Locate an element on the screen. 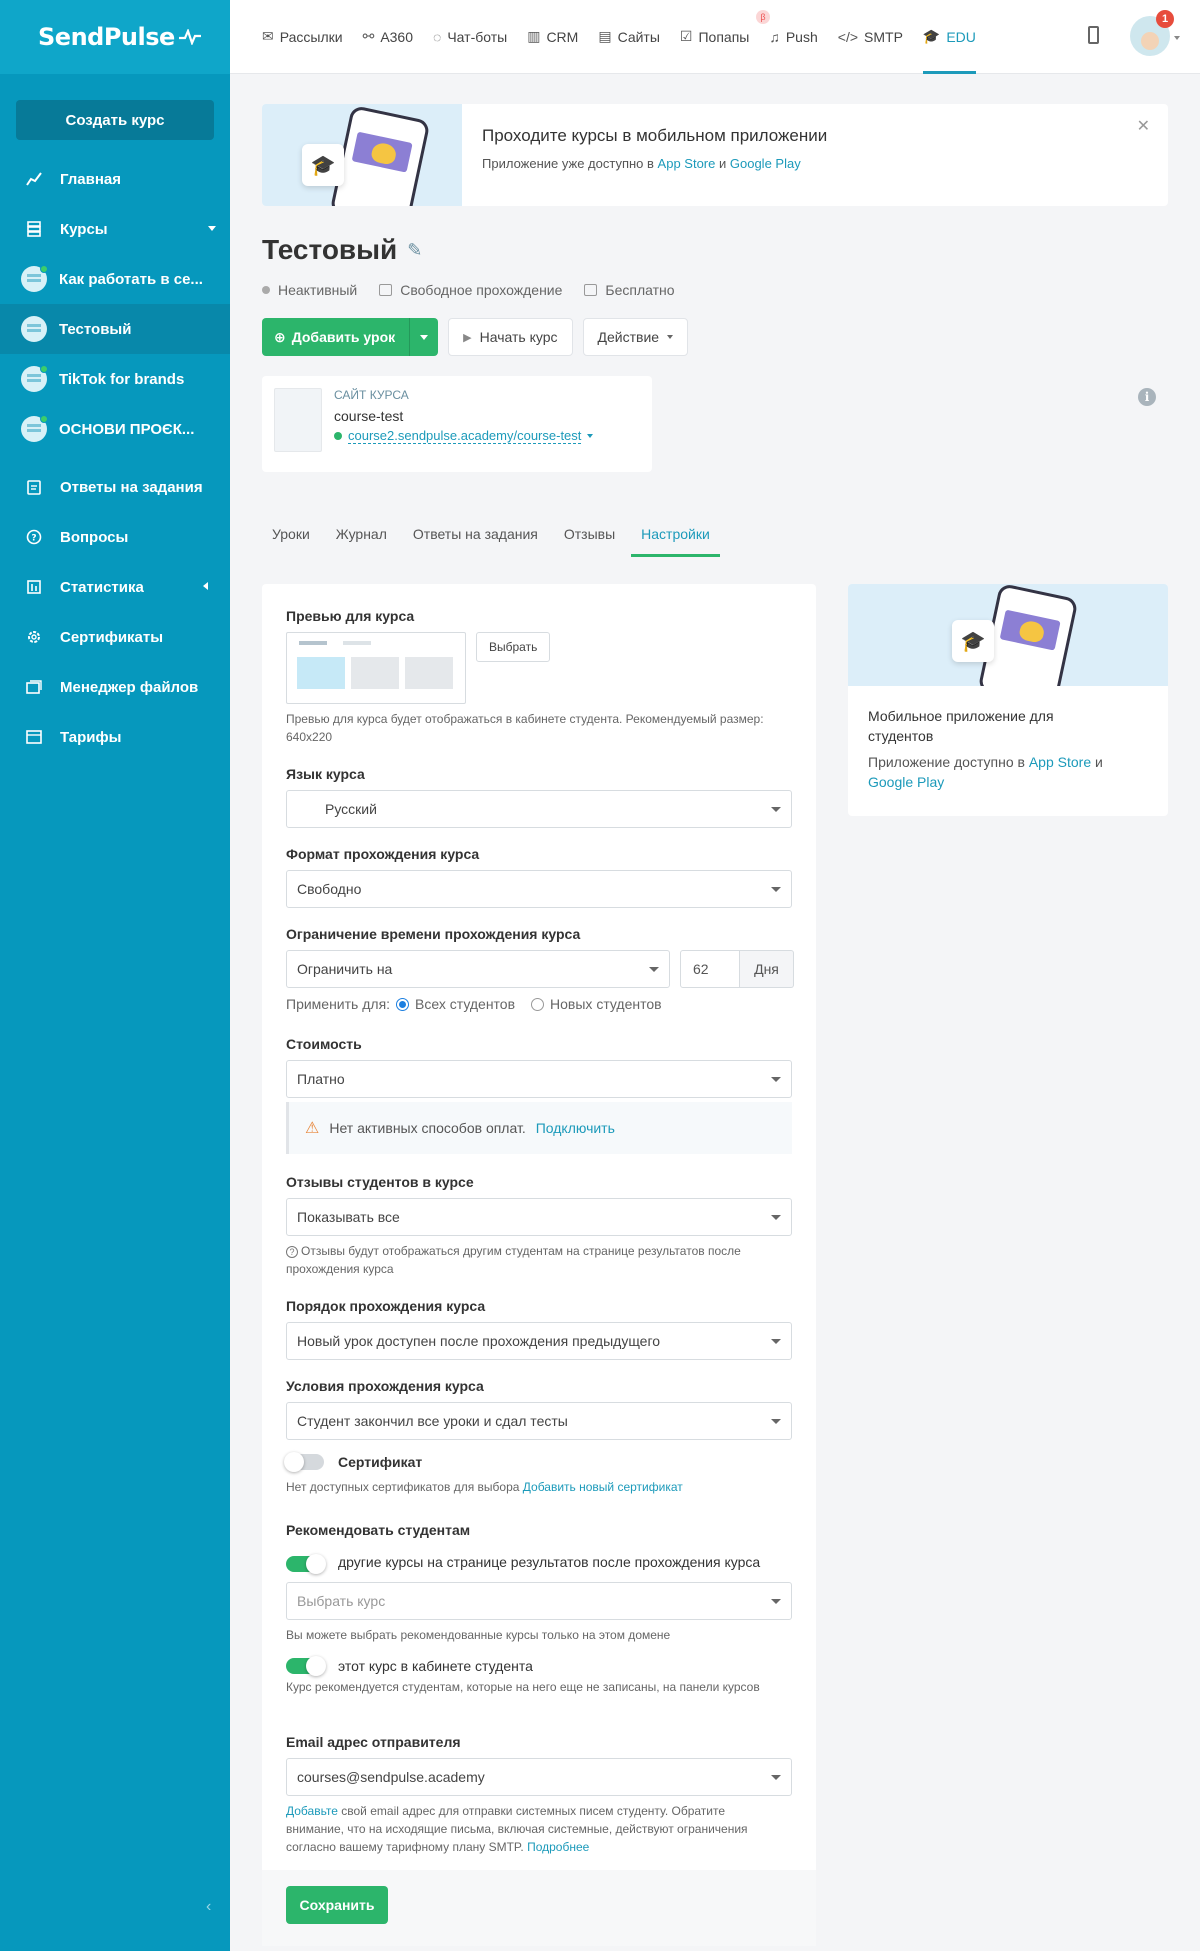 This screenshot has width=1200, height=1951. language-select: Русский is located at coordinates (539, 809).